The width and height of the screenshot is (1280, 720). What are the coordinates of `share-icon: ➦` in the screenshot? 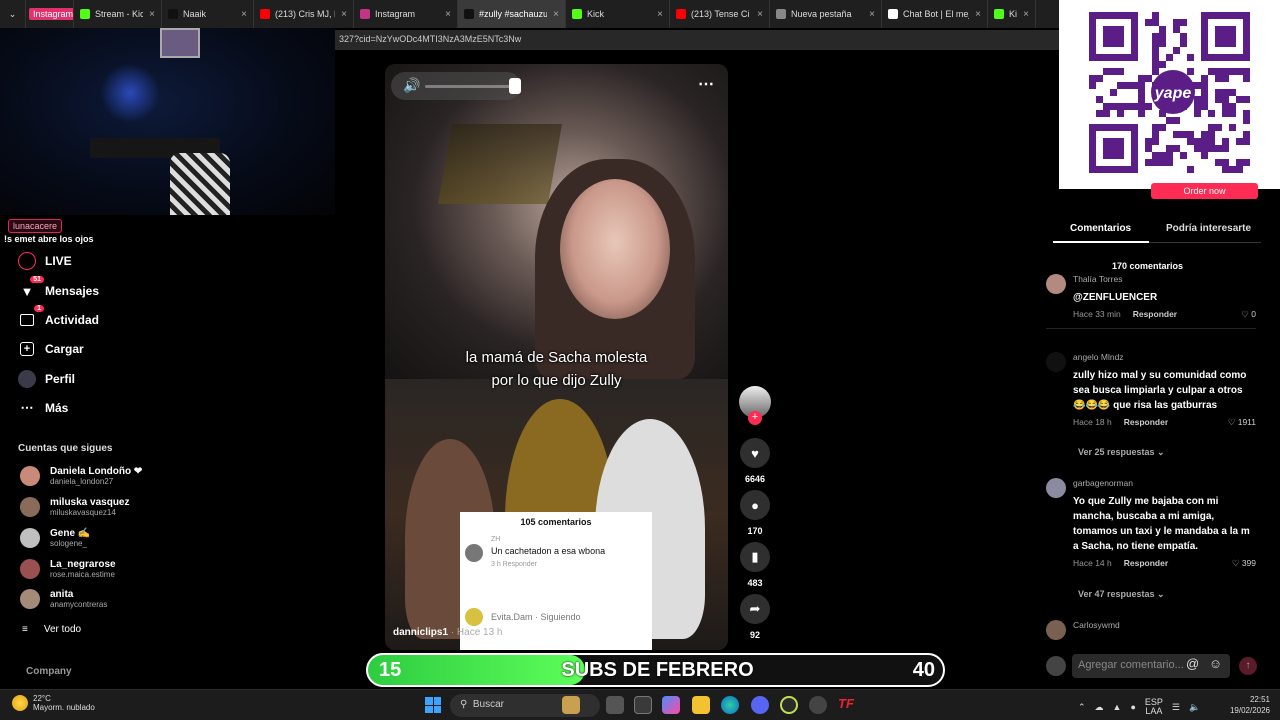 It's located at (755, 609).